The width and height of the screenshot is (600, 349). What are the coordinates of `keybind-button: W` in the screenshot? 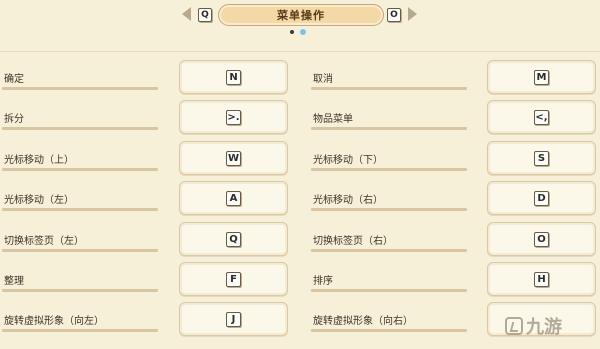 It's located at (233, 158).